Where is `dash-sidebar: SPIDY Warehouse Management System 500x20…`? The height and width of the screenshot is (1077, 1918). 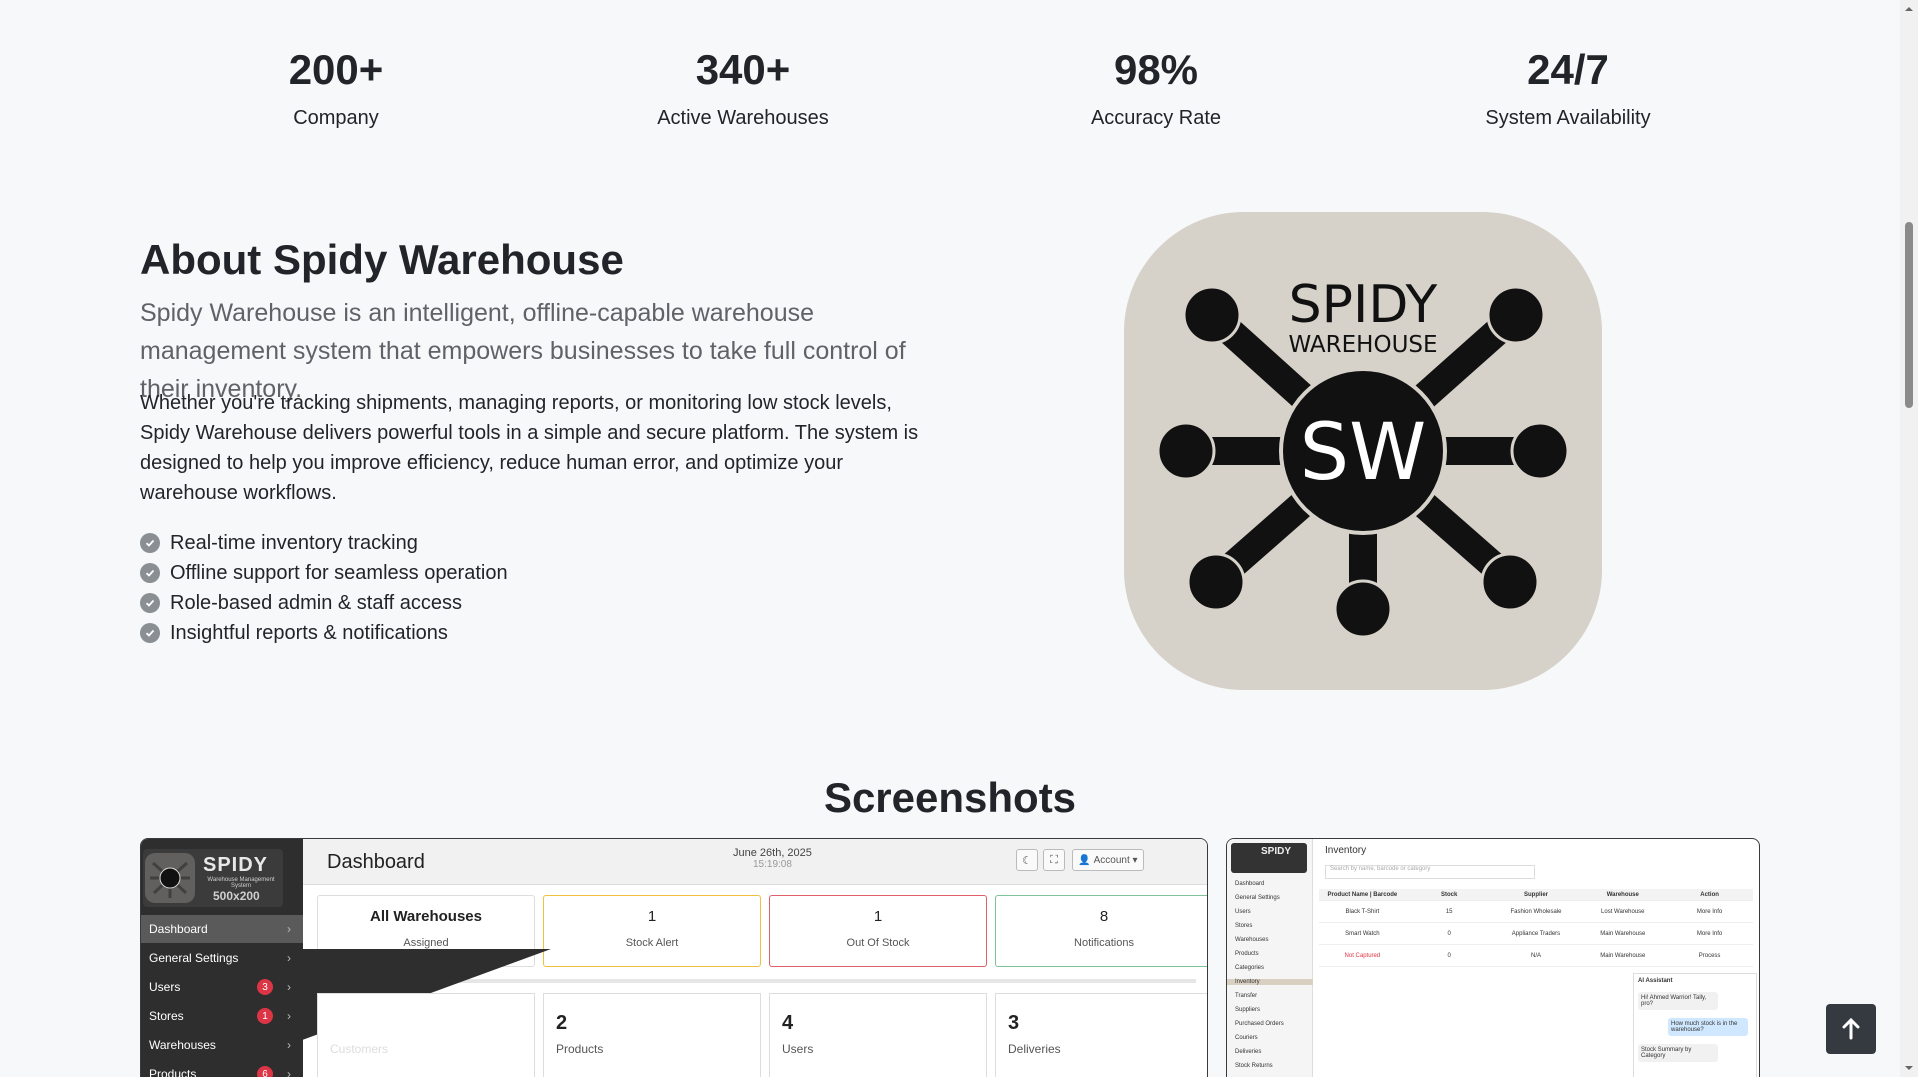 dash-sidebar: SPIDY Warehouse Management System 500x20… is located at coordinates (222, 958).